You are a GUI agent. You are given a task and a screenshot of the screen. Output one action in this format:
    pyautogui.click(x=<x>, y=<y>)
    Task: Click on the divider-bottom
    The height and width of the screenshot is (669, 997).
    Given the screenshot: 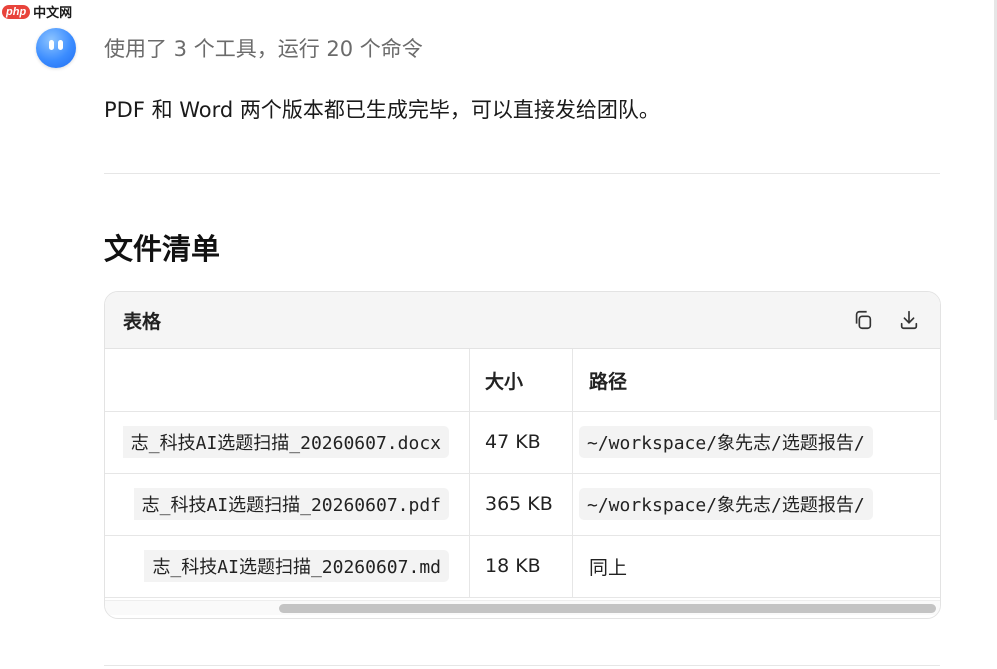 What is the action you would take?
    pyautogui.click(x=522, y=665)
    